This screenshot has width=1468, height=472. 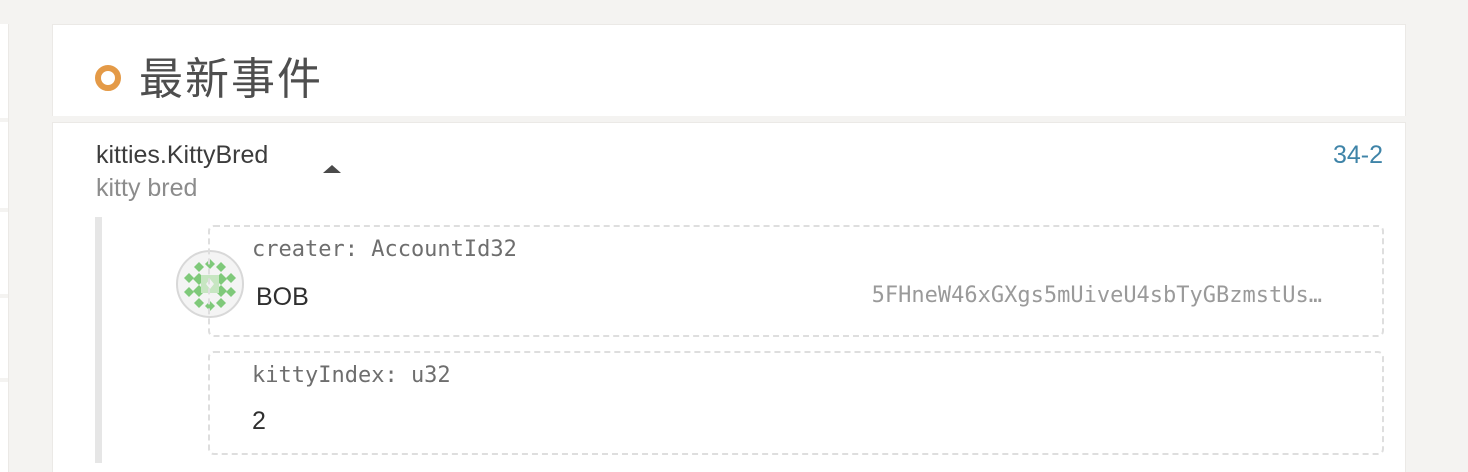 What do you see at coordinates (351, 375) in the screenshot?
I see `param-label: kittyIndex: u32` at bounding box center [351, 375].